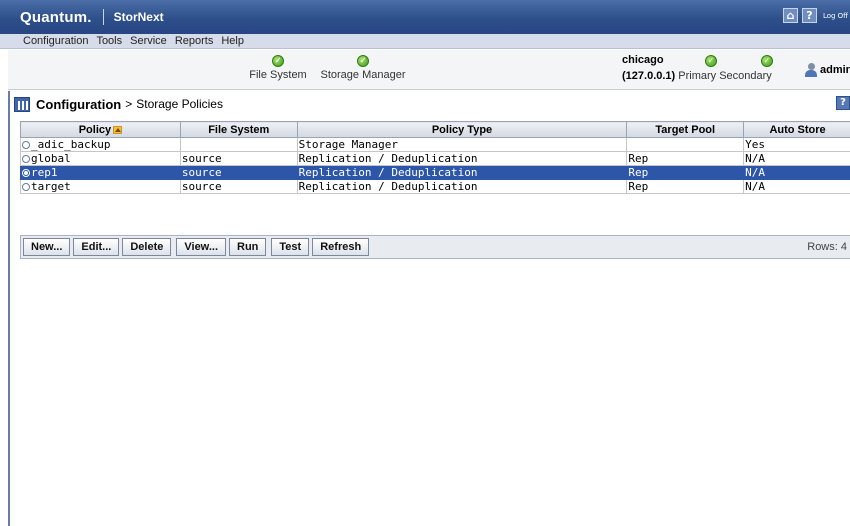  Describe the element at coordinates (425, 17) in the screenshot. I see `brand-bar: Quantum. StorNext ⌂ ? Log Off` at that location.